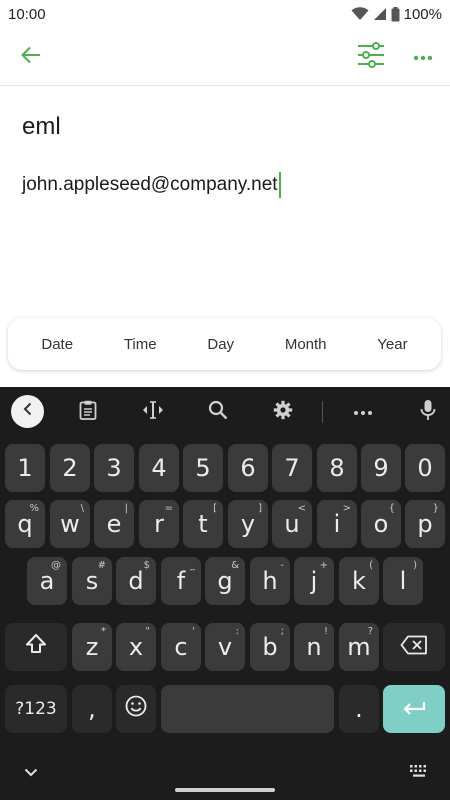  What do you see at coordinates (381, 524) in the screenshot?
I see `key-o: o{` at bounding box center [381, 524].